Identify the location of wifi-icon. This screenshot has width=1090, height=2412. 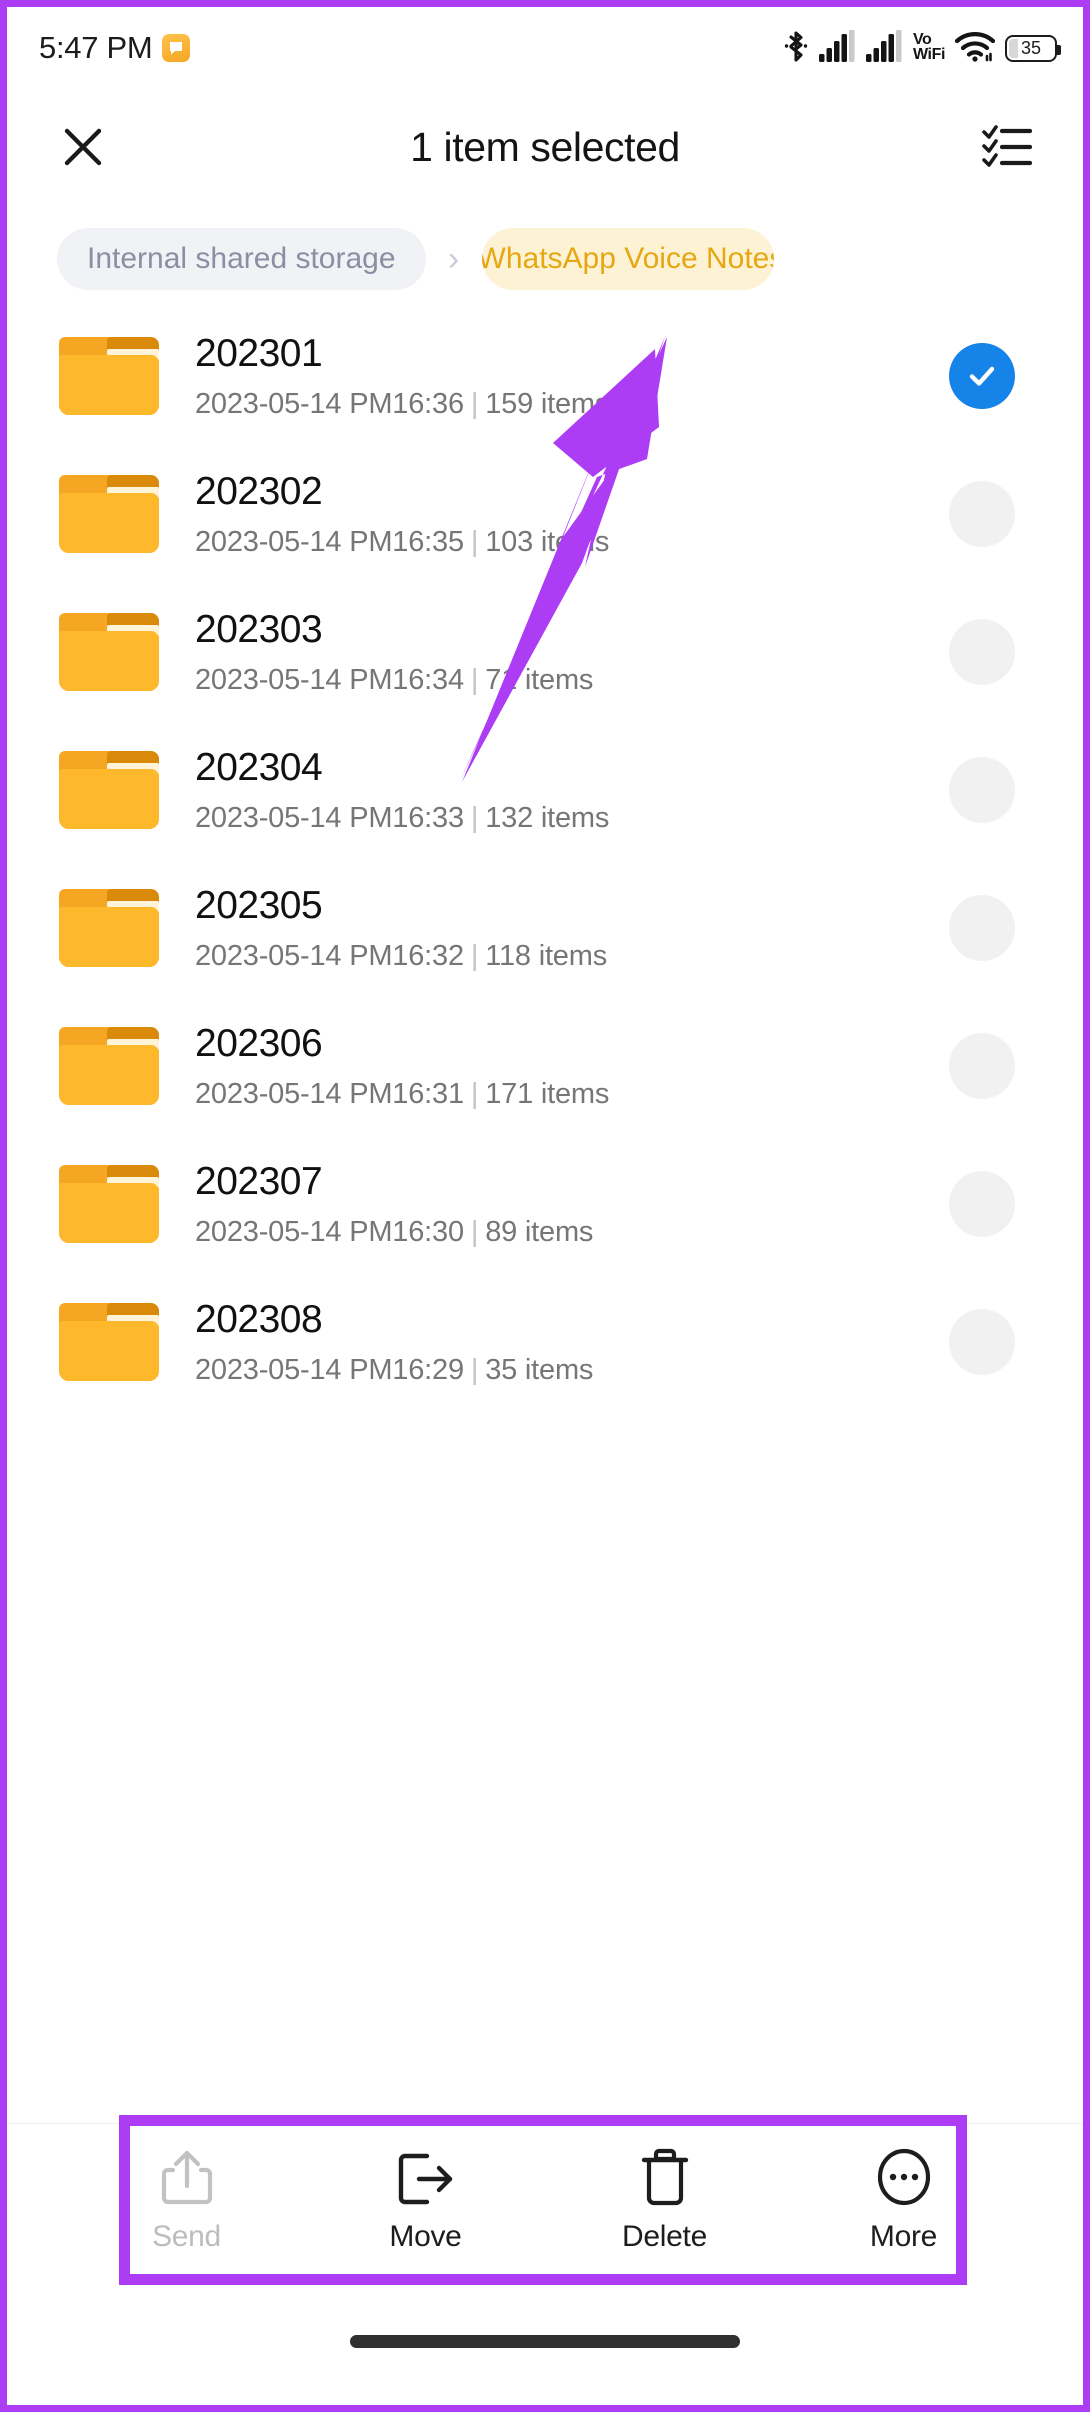
(975, 48).